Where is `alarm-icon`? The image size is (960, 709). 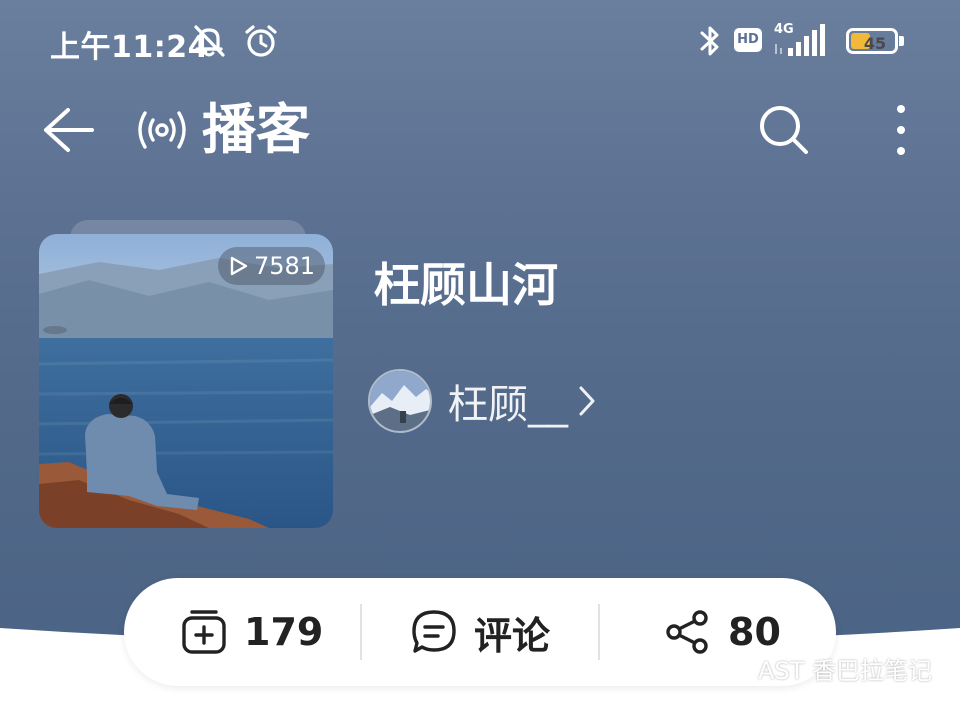
alarm-icon is located at coordinates (261, 41).